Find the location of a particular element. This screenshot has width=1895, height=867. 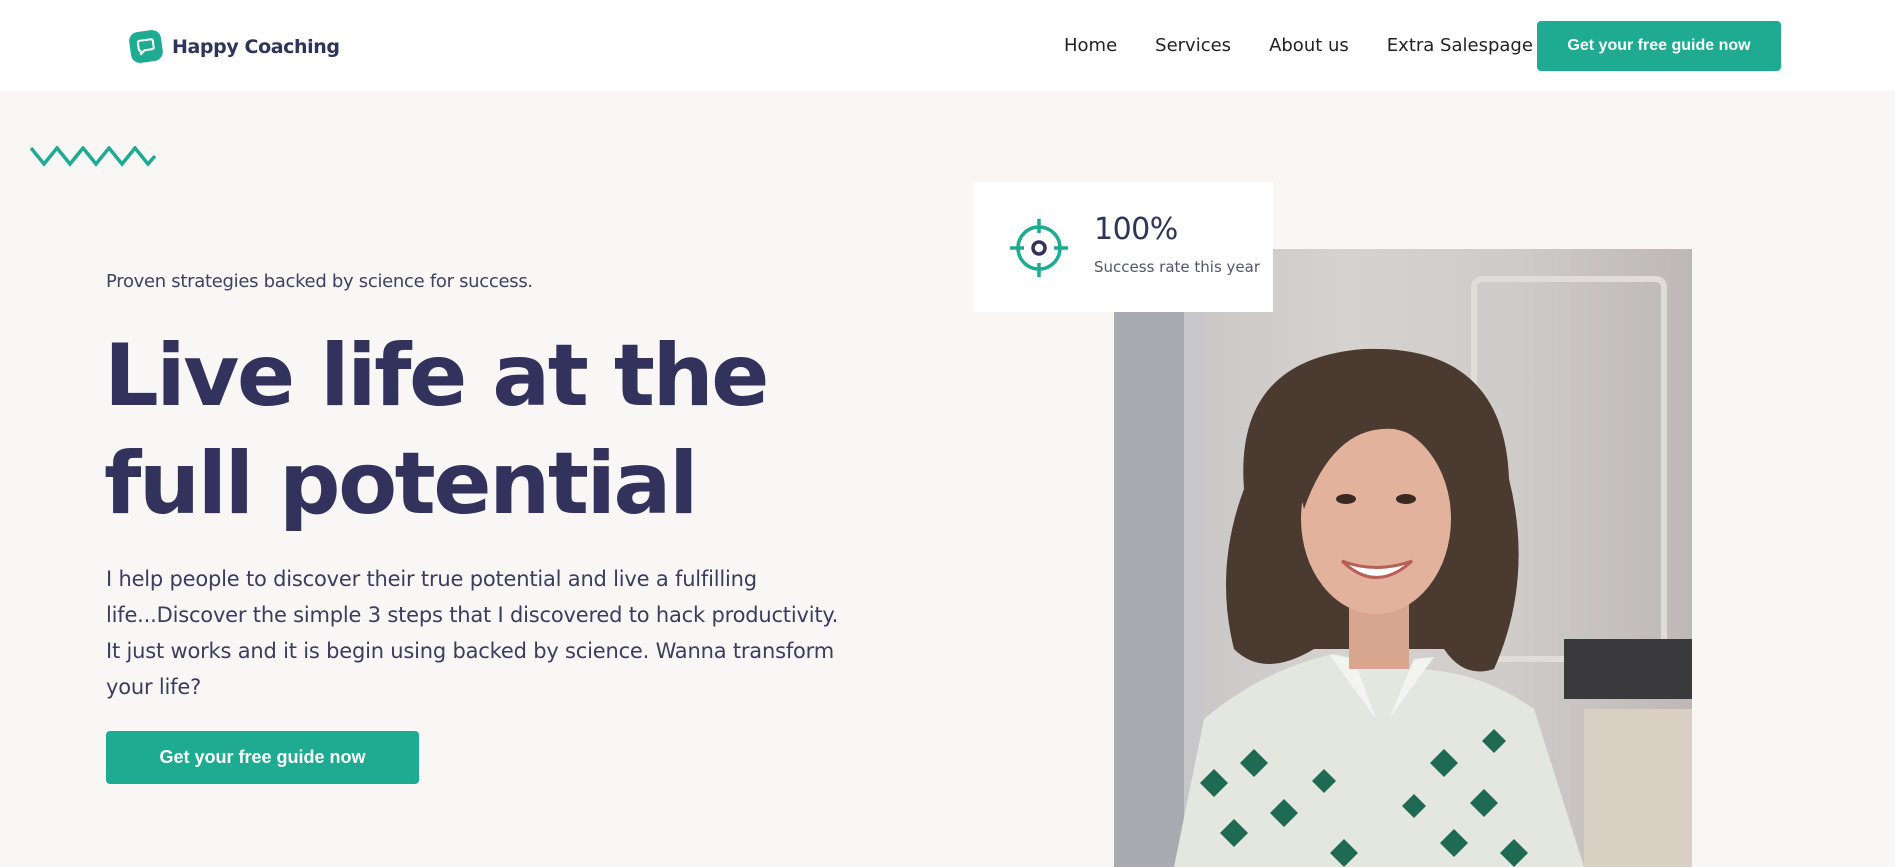

nav-link-services: Services is located at coordinates (1193, 45).